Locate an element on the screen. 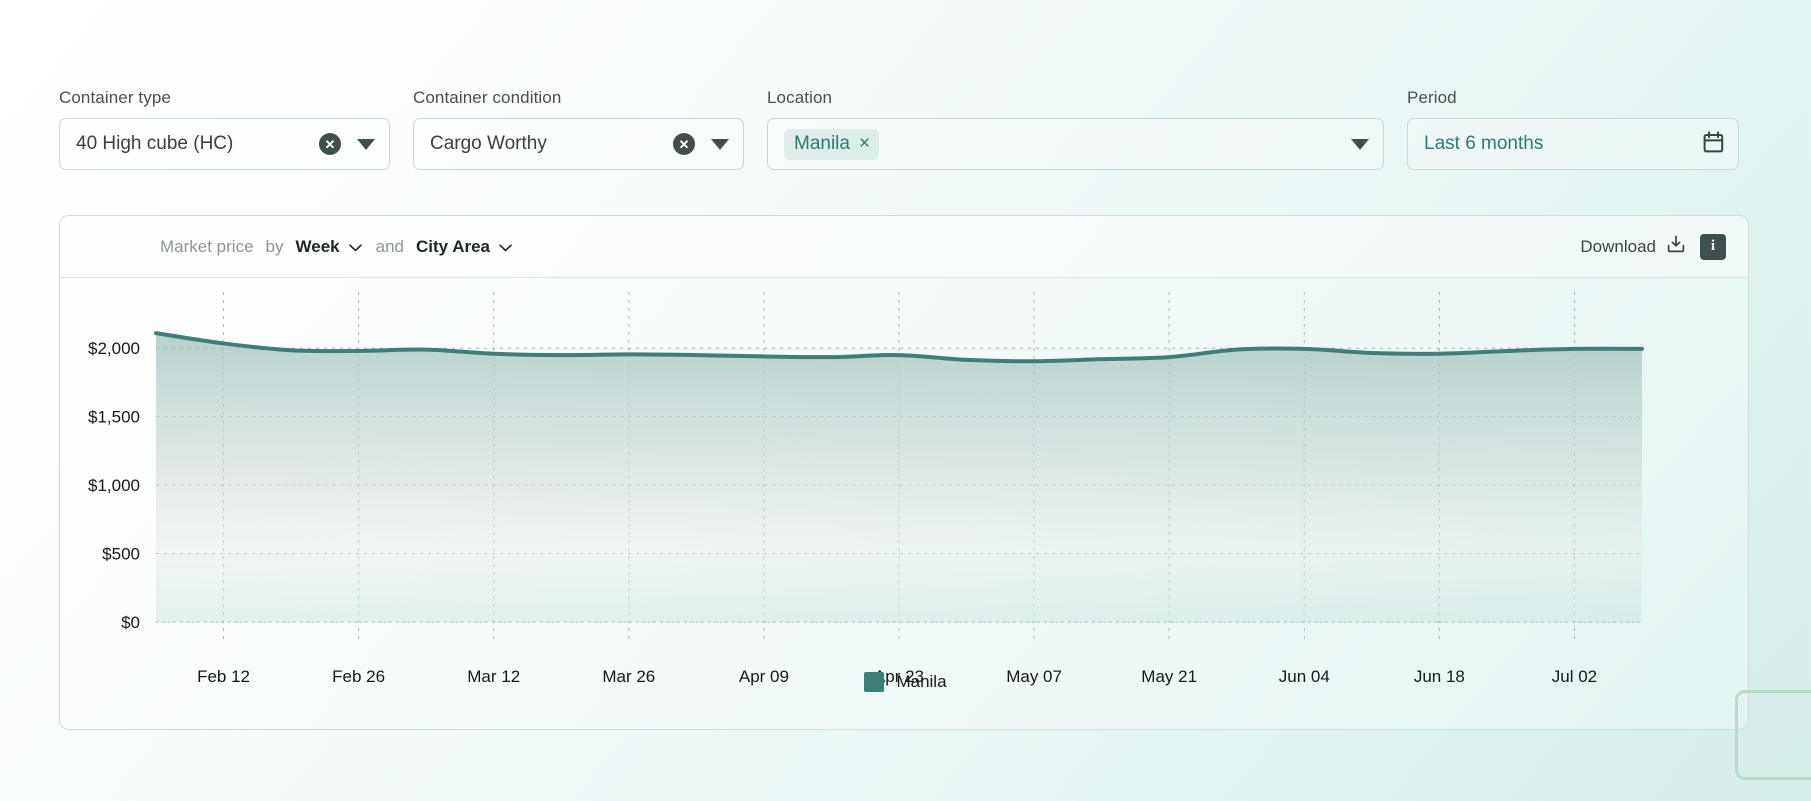 The width and height of the screenshot is (1811, 801). filter-container-condition: Container condition Cargo Worthy ✕ is located at coordinates (578, 129).